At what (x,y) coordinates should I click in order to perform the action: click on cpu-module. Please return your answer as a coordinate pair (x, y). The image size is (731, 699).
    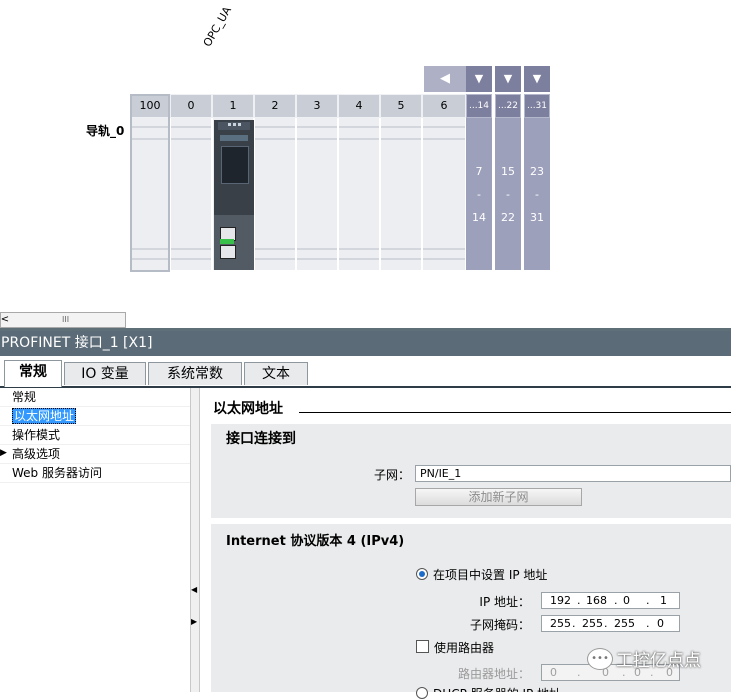
    Looking at the image, I should click on (234, 195).